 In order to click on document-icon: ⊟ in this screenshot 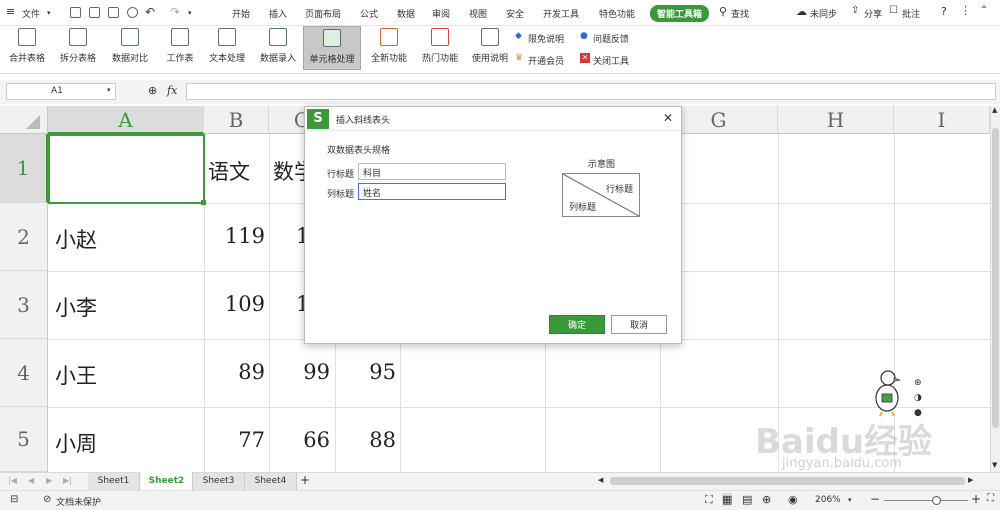, I will do `click(14, 499)`.